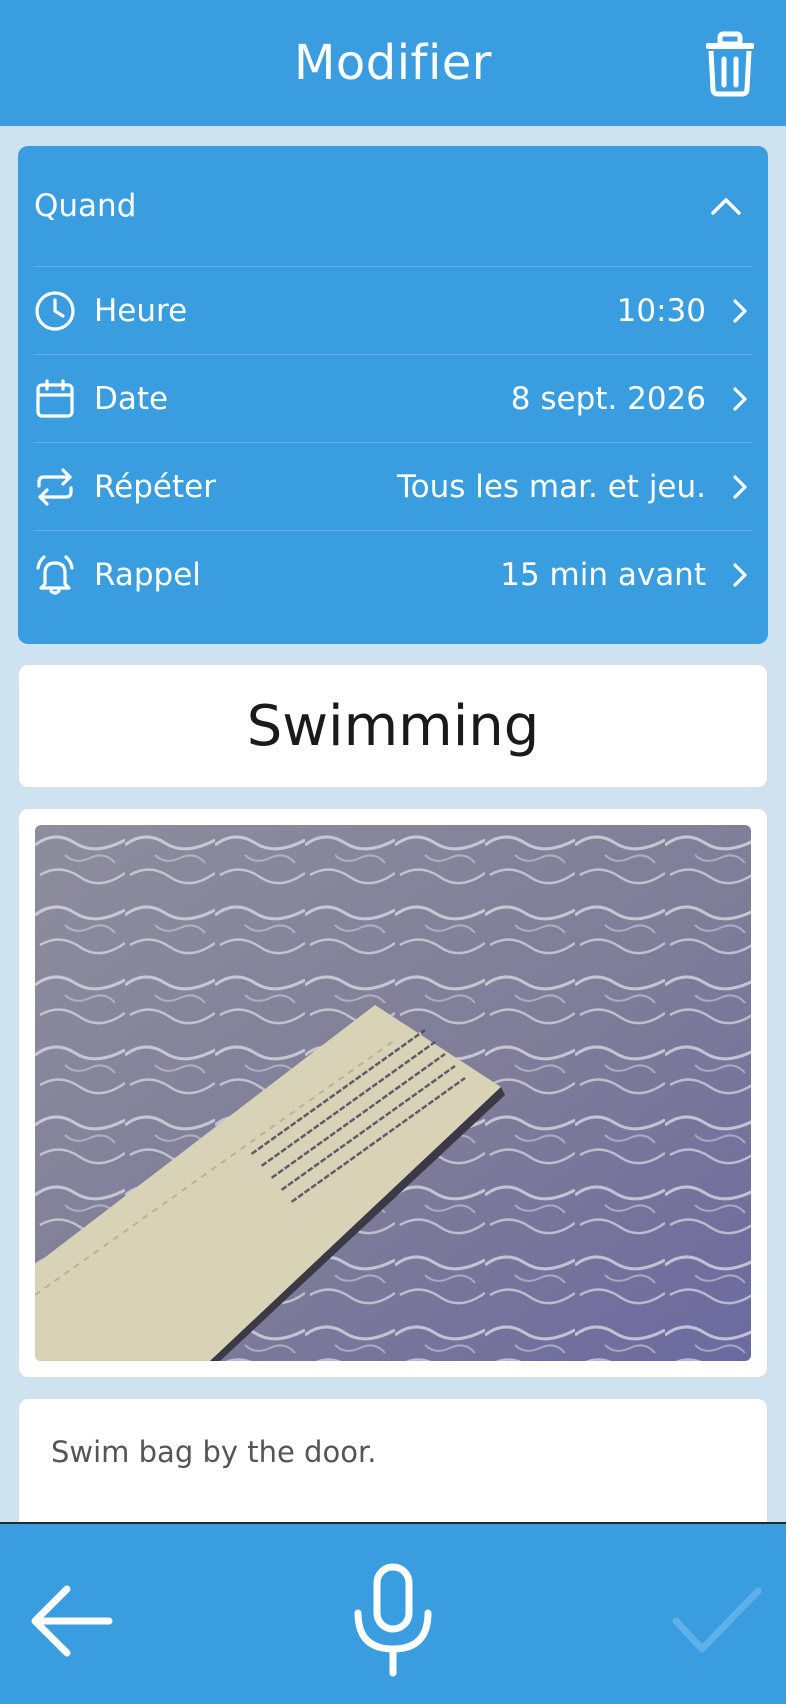 The width and height of the screenshot is (786, 1704). What do you see at coordinates (661, 310) in the screenshot?
I see `time-value: 10:30` at bounding box center [661, 310].